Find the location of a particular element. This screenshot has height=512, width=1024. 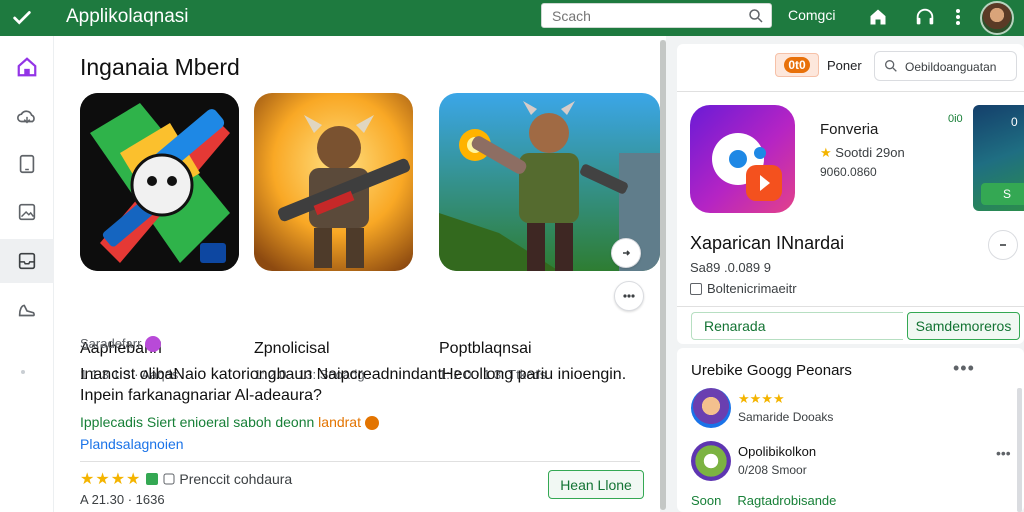

sponsored-badge-icon is located at coordinates (153, 343).